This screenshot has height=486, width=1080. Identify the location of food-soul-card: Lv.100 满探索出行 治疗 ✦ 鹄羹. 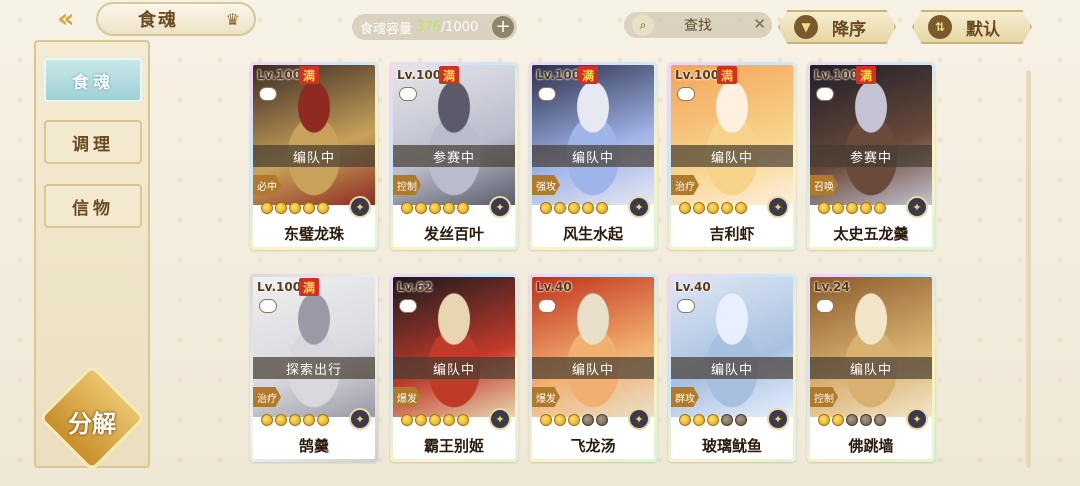
(314, 368).